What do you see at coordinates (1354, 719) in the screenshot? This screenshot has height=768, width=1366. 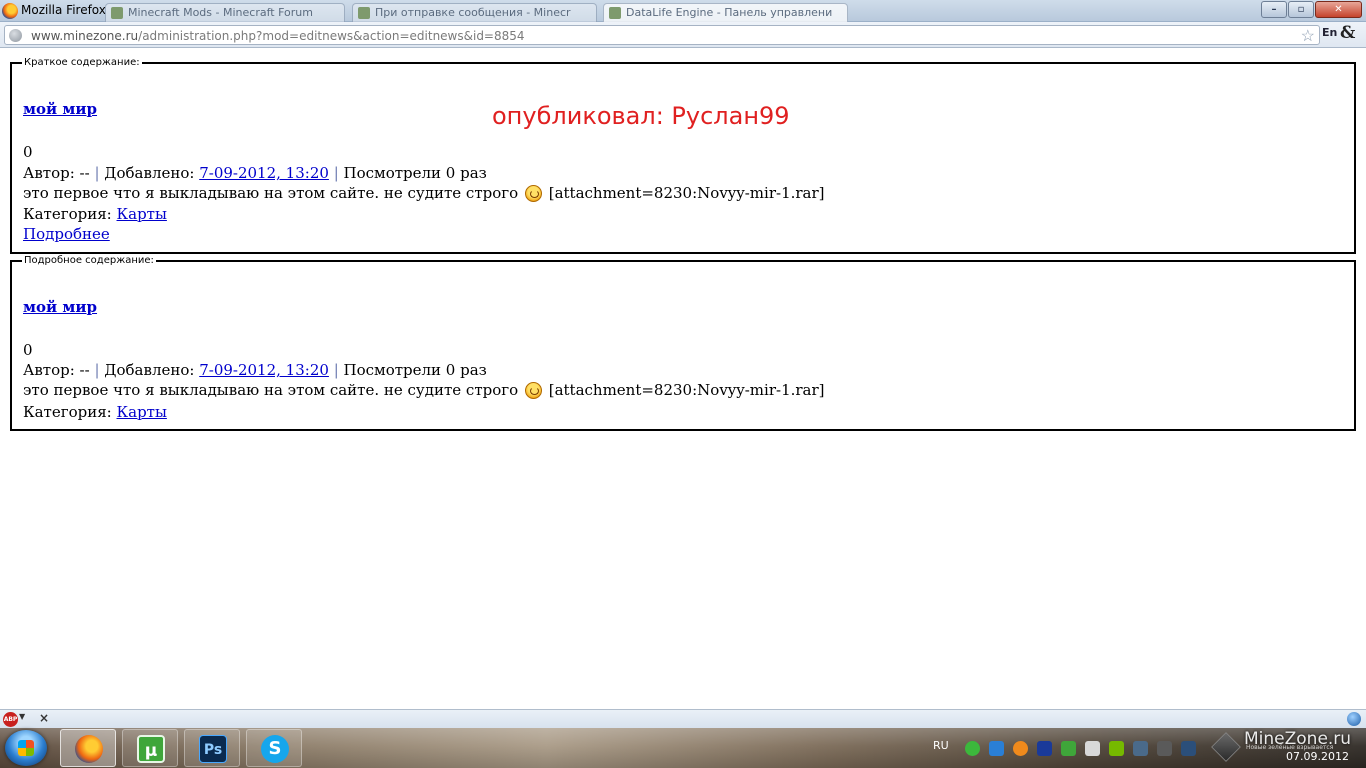 I see `addon-globe-icon` at bounding box center [1354, 719].